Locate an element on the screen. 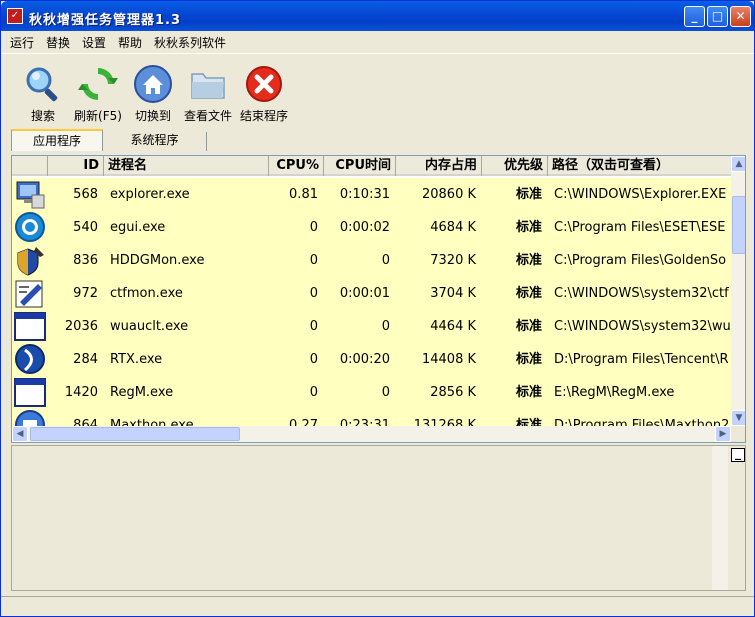 Image resolution: width=755 pixels, height=617 pixels. cell-mem: 14408 K is located at coordinates (448, 359).